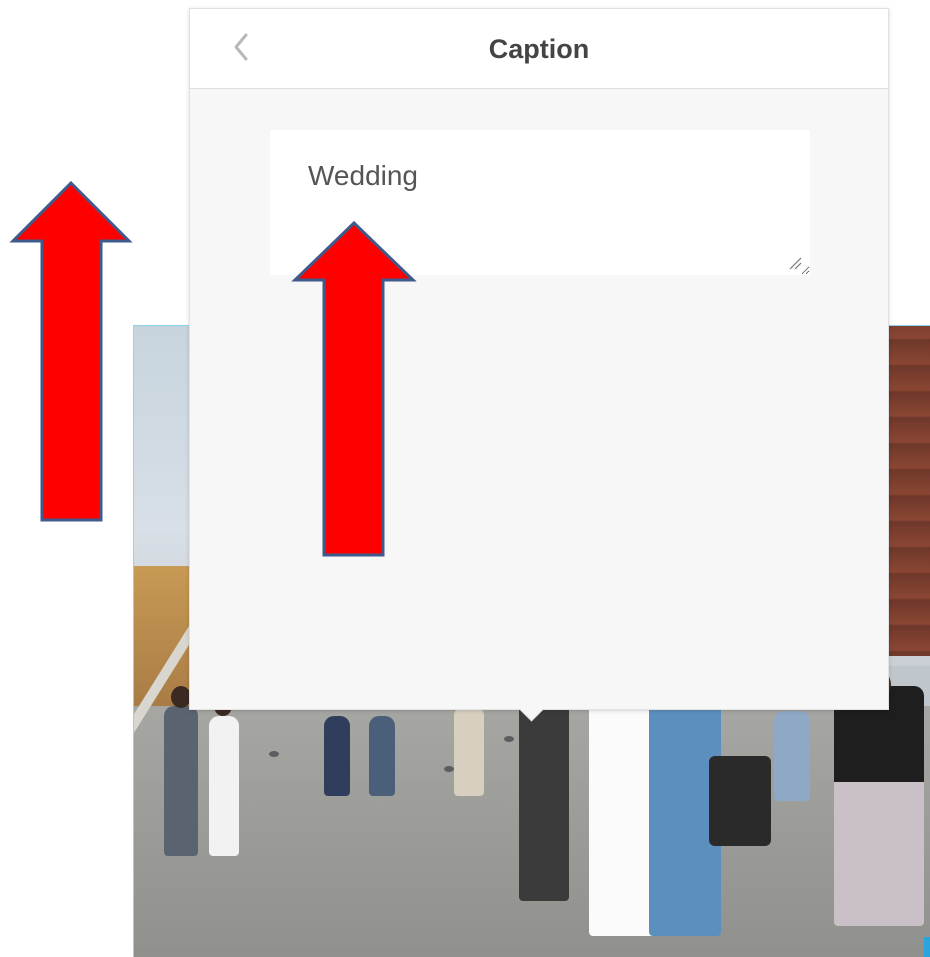 The height and width of the screenshot is (957, 930). I want to click on resize-grip-icon, so click(795, 263).